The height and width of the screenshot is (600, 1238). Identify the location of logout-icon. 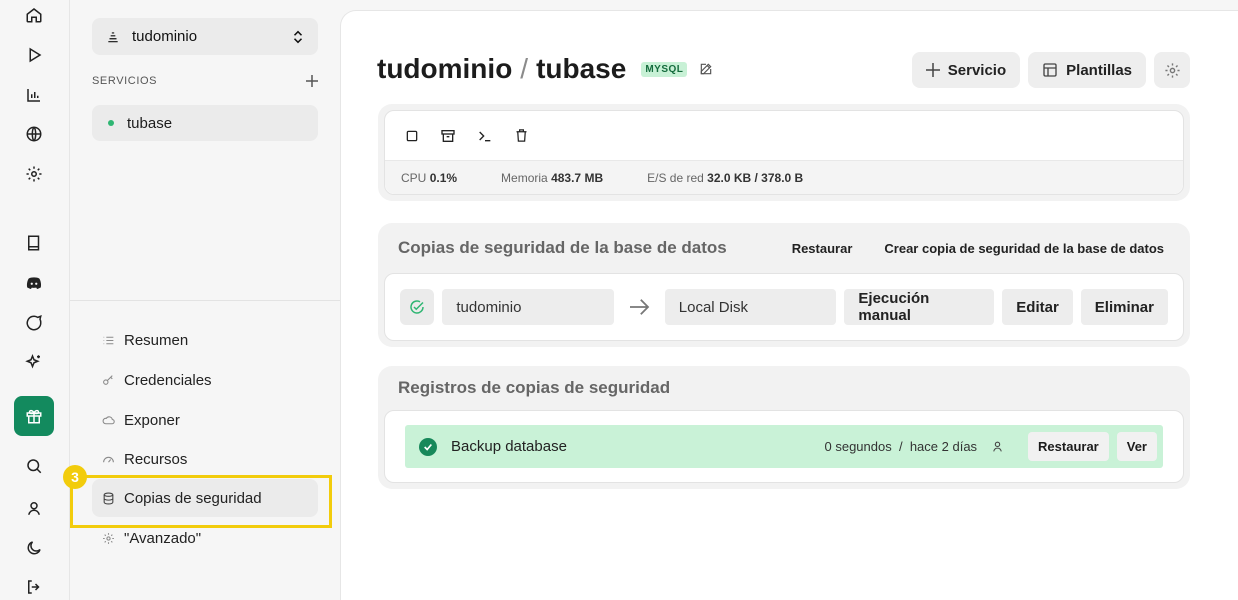
(34, 583).